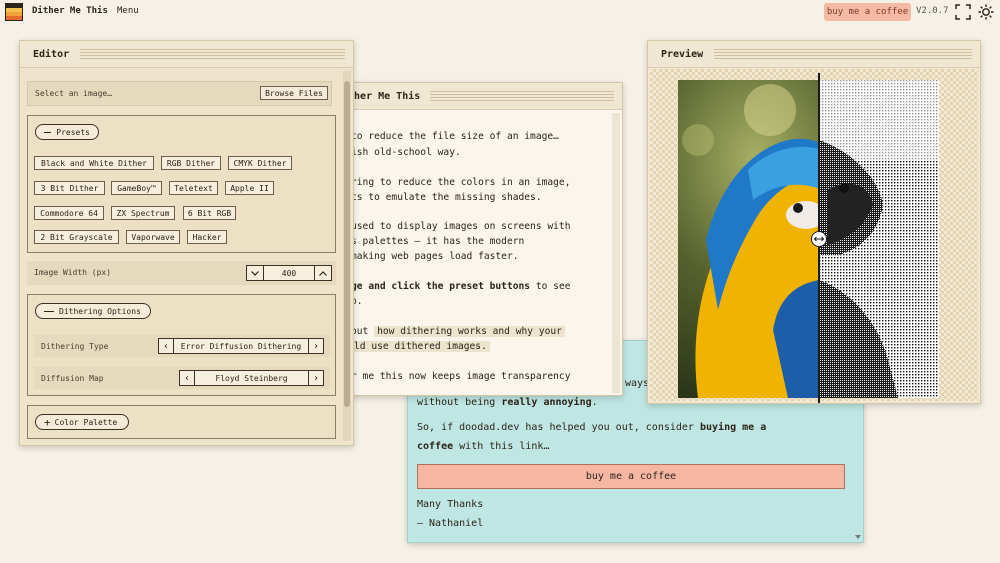 The width and height of the screenshot is (1000, 563). I want to click on preset-button: 3 Bit Dither, so click(69, 188).